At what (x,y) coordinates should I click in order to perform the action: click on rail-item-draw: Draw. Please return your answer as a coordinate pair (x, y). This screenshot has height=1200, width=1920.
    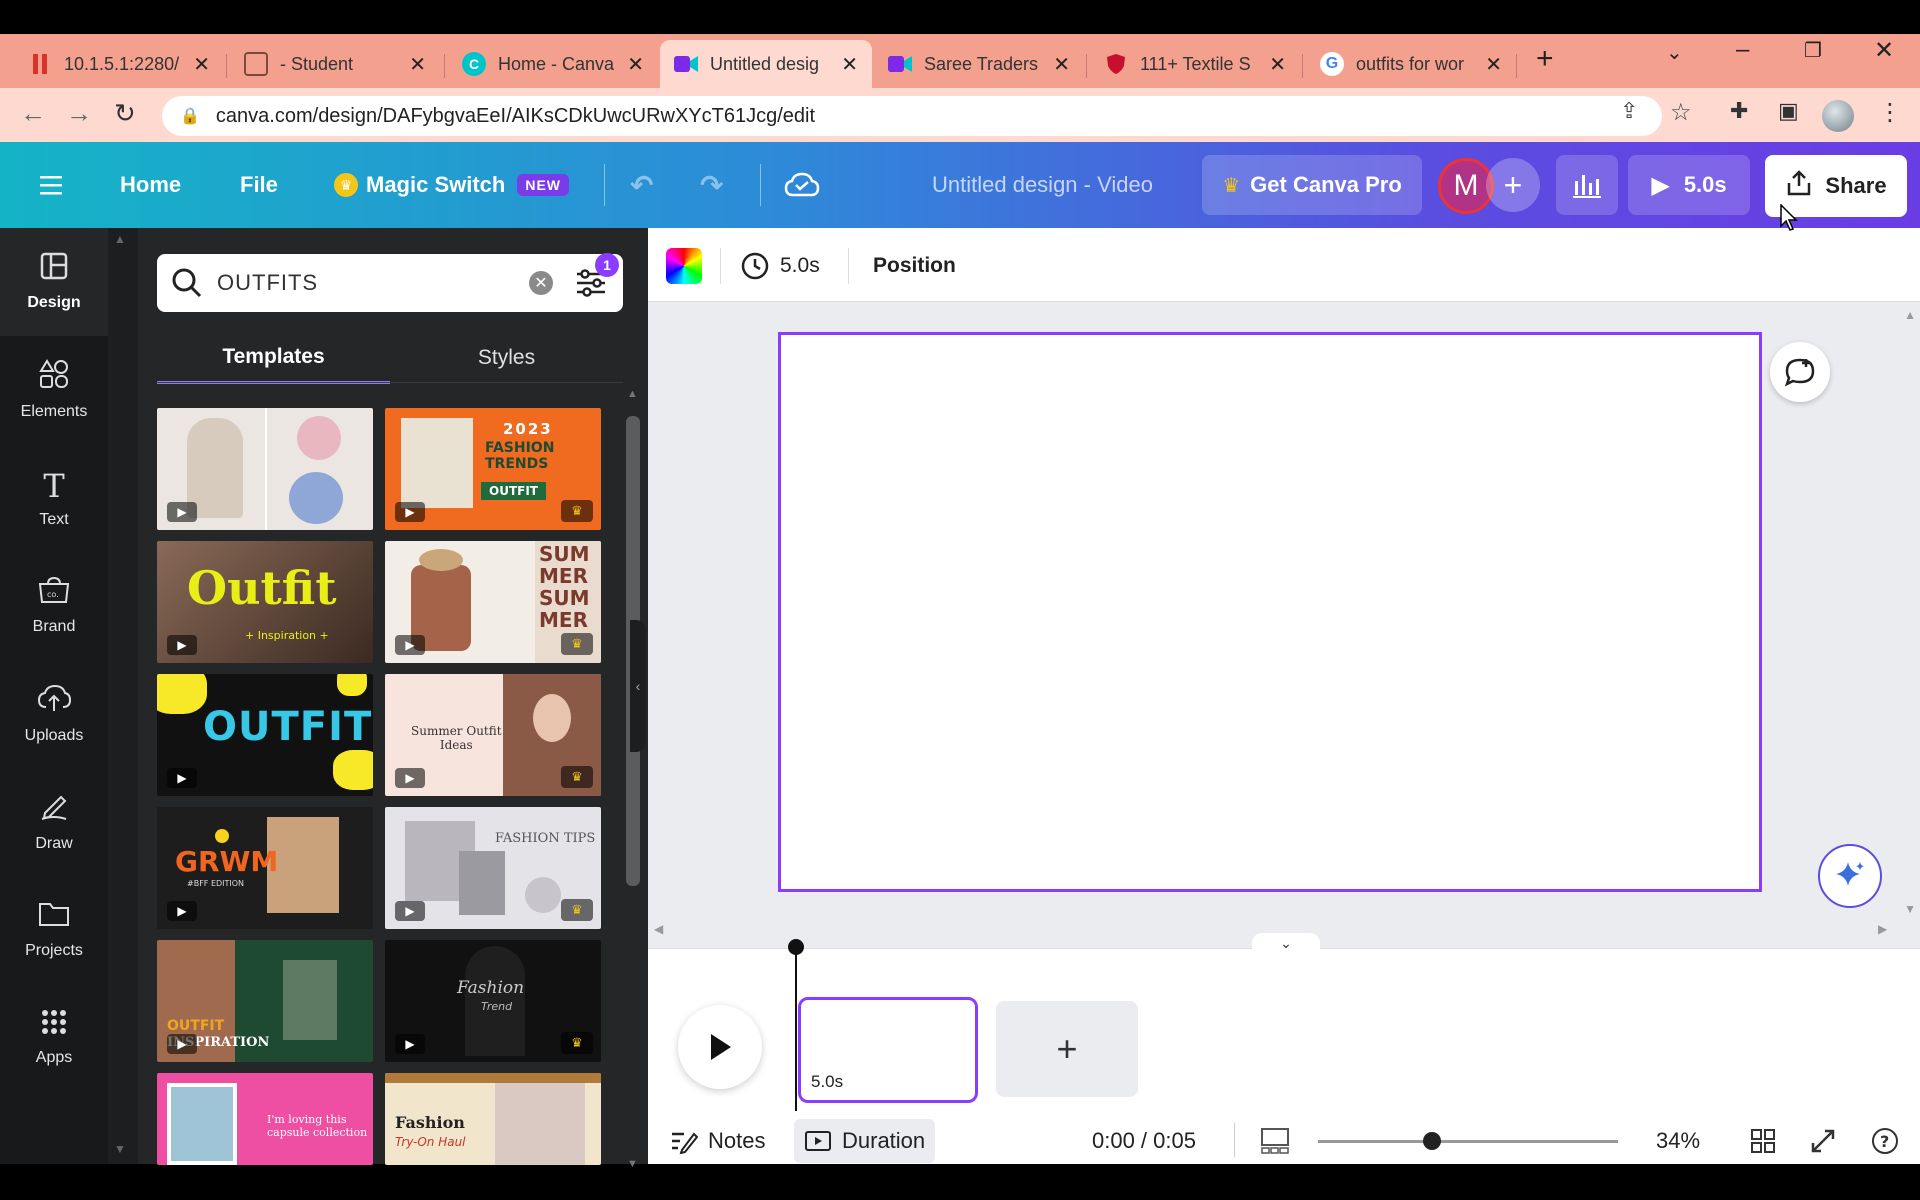
    Looking at the image, I should click on (54, 822).